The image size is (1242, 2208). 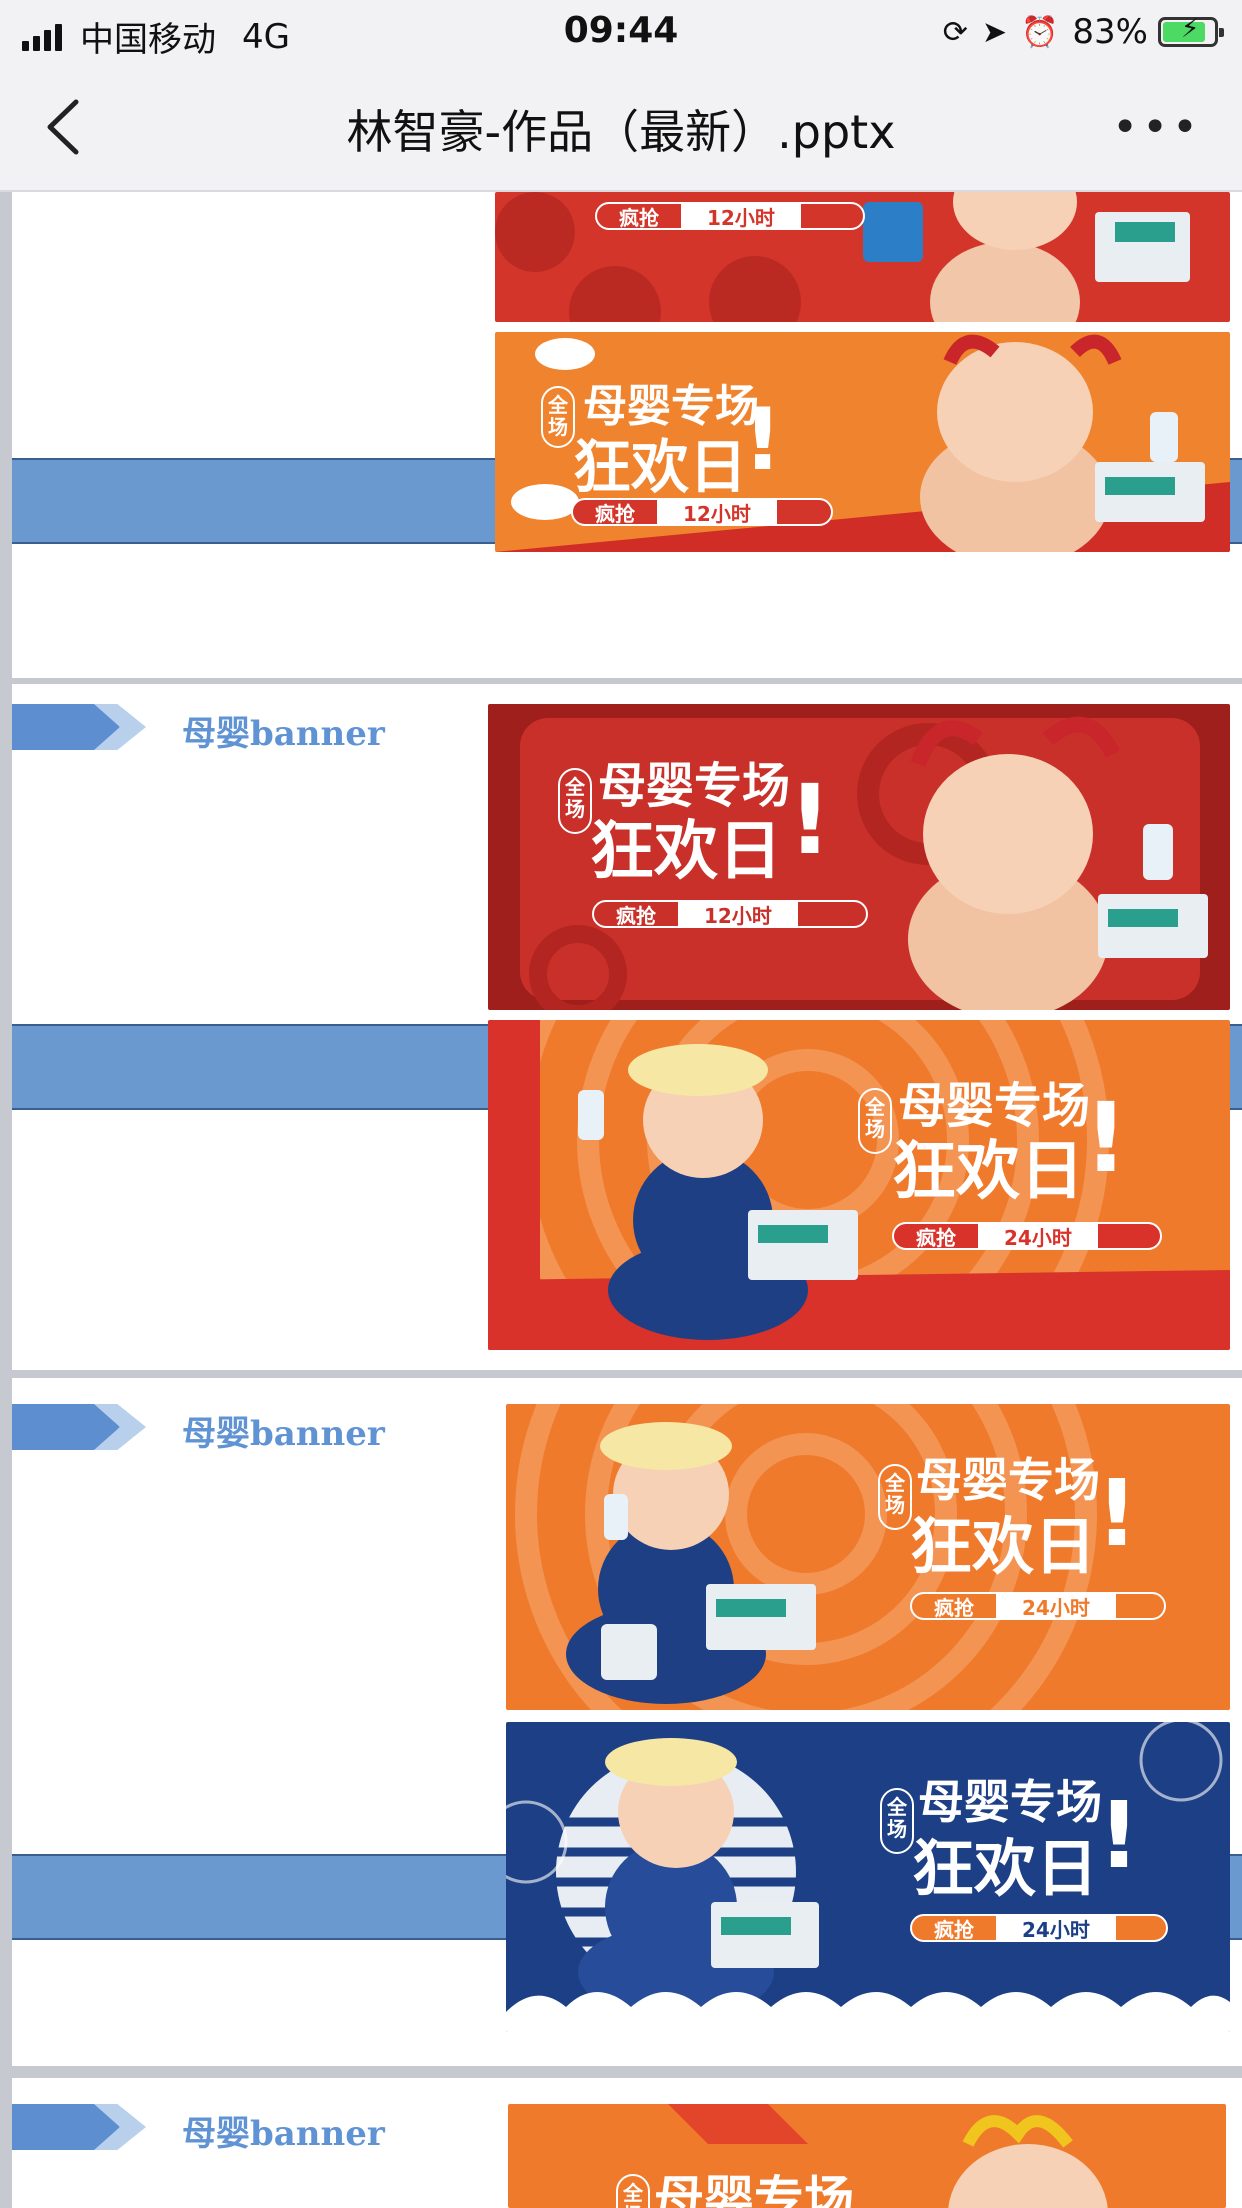 What do you see at coordinates (867, 2156) in the screenshot?
I see `banner-orange-cropped: 全场 母婴专场` at bounding box center [867, 2156].